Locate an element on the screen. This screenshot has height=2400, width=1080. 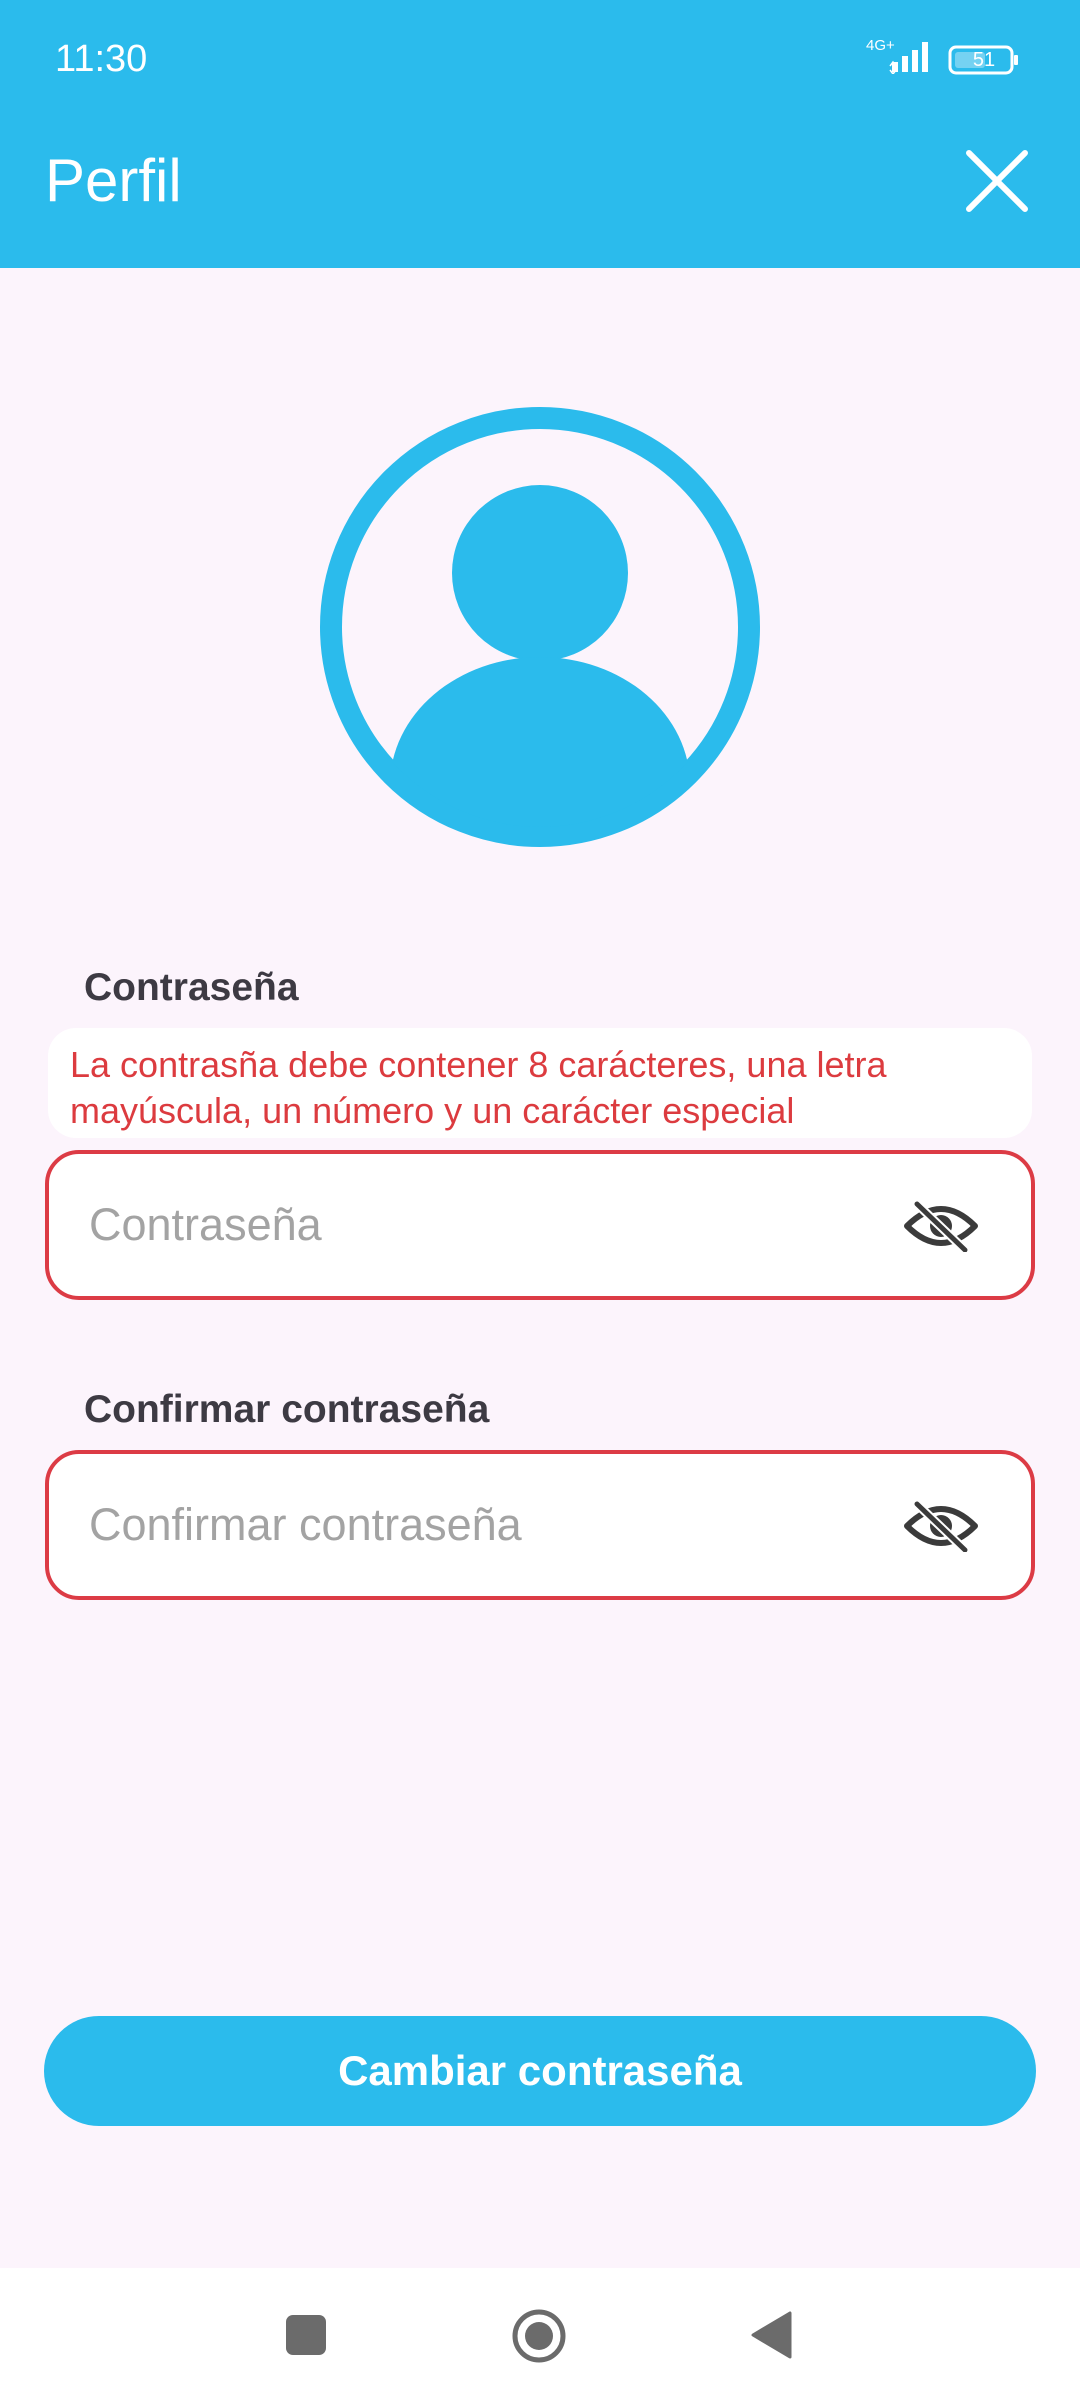
confirm-password-input is located at coordinates (489, 1525).